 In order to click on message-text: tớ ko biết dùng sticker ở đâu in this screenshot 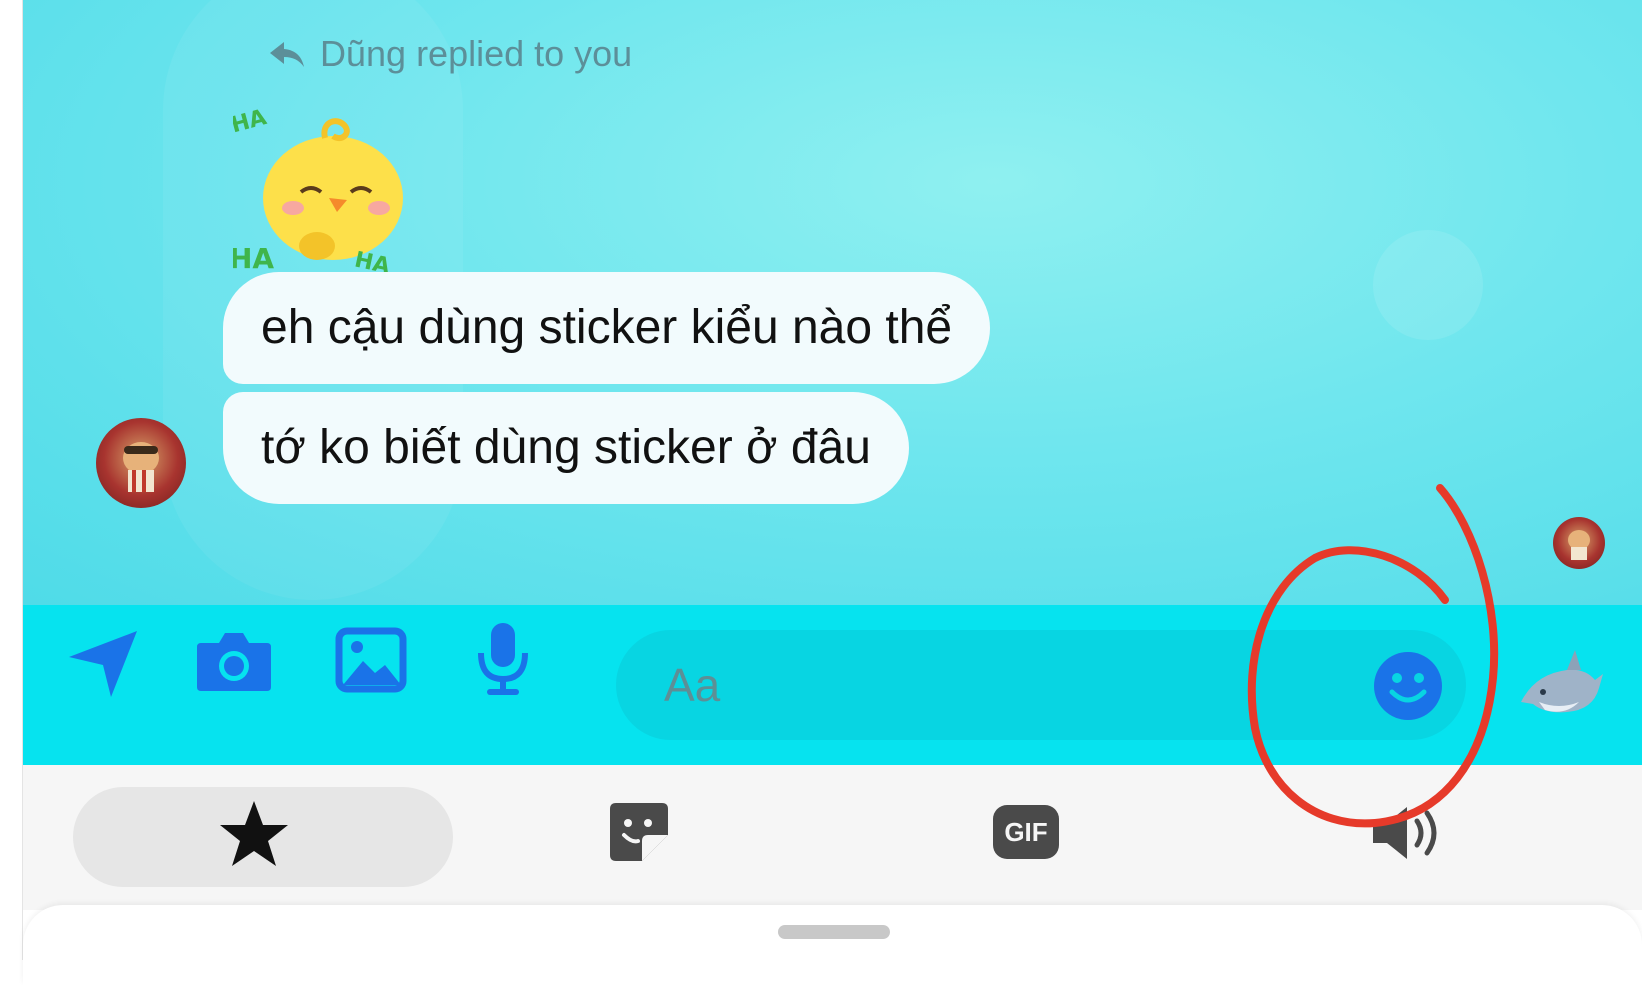, I will do `click(566, 447)`.